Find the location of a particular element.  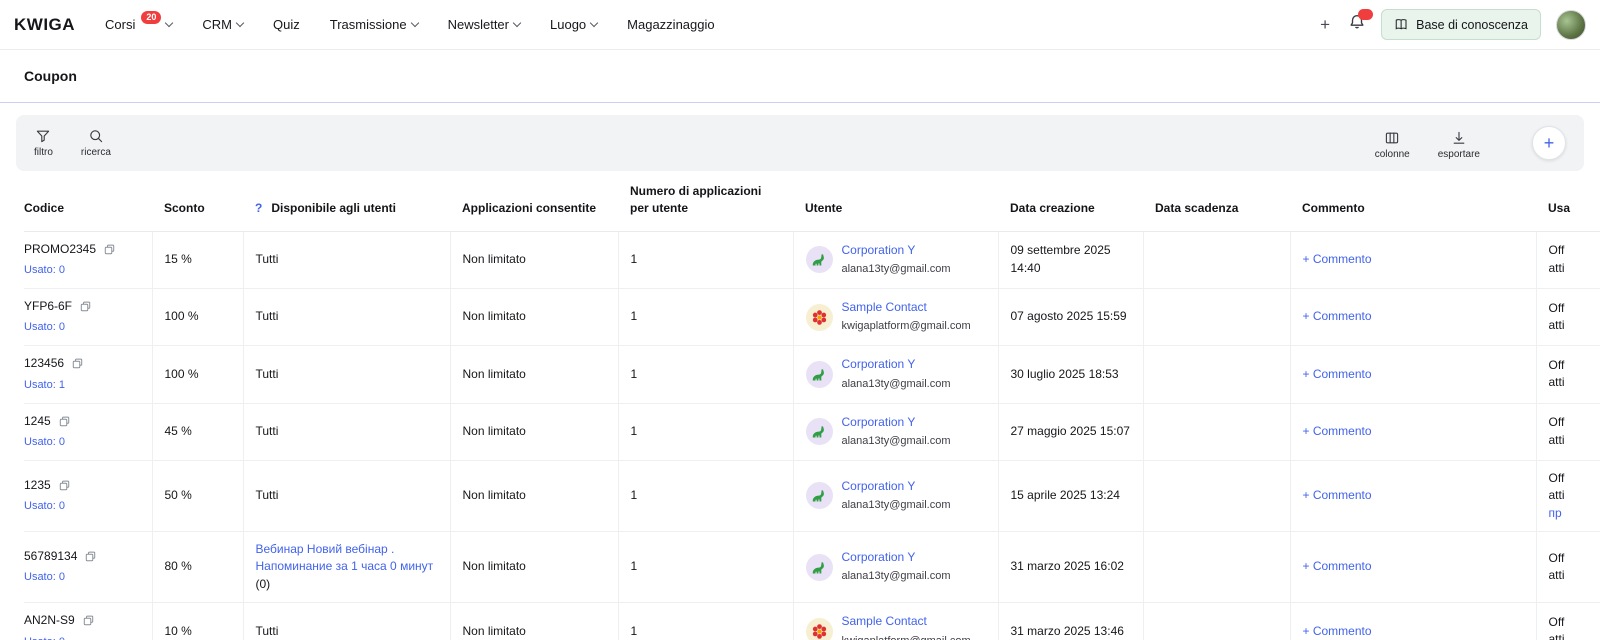

kwiga-logo: KWIGA is located at coordinates (44, 25).